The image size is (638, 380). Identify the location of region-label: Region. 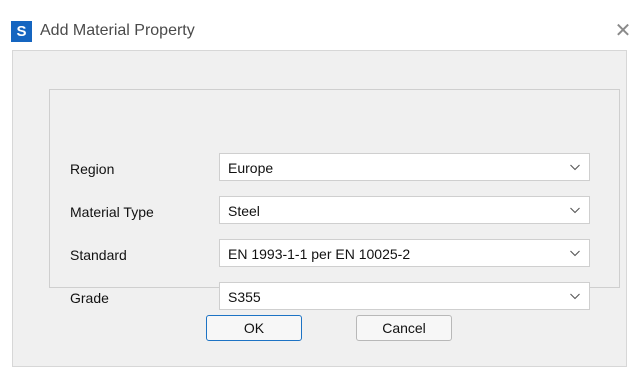
(92, 169).